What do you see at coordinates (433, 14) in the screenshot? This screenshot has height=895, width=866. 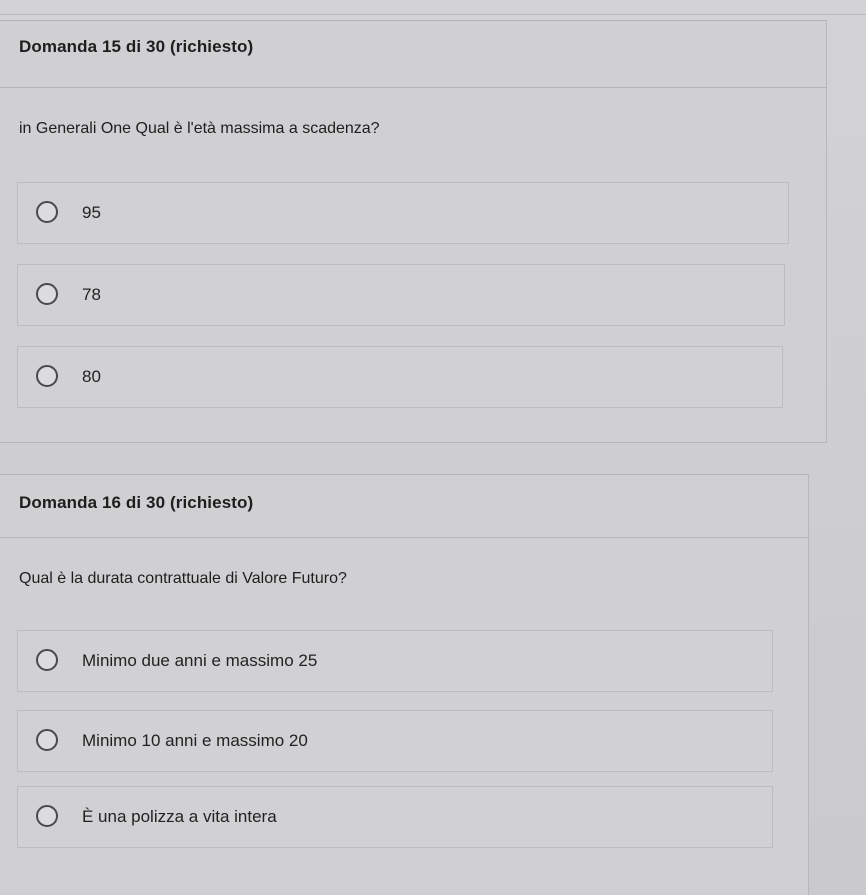 I see `top-divider` at bounding box center [433, 14].